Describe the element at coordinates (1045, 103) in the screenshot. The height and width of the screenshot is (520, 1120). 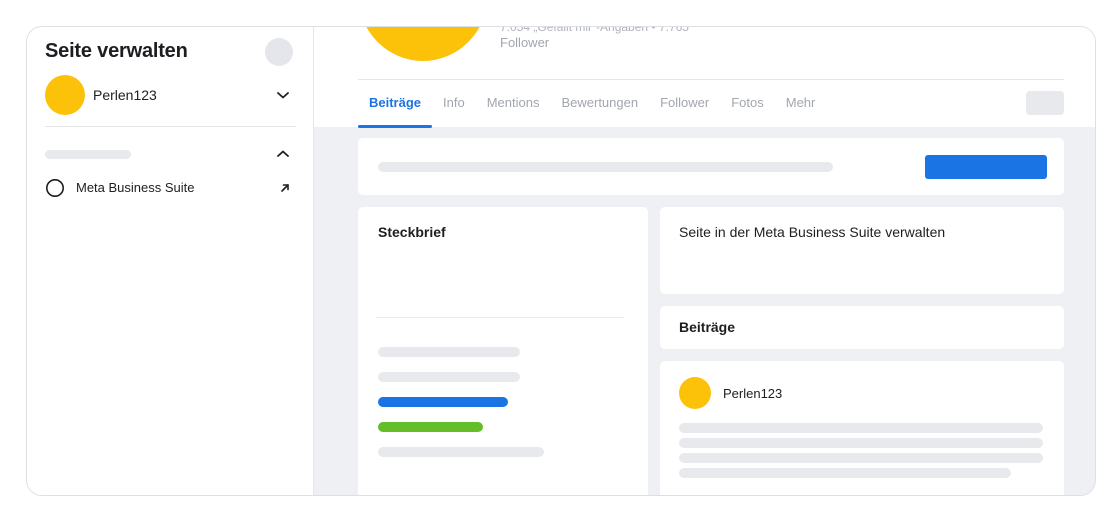
I see `tab-options-button` at that location.